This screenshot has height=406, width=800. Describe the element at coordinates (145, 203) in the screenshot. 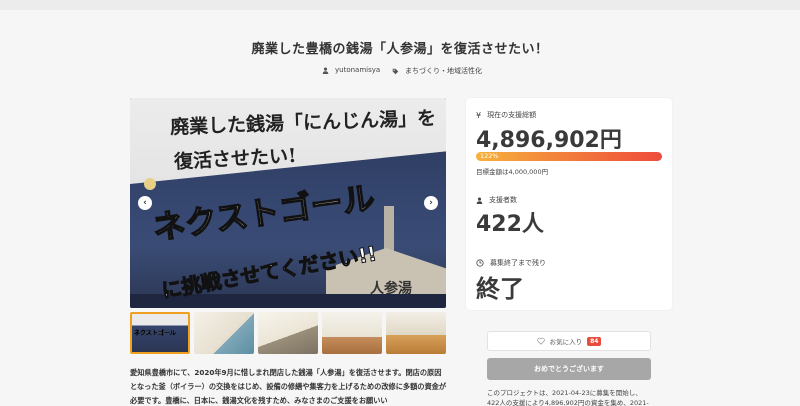

I see `carousel-prev-button: ‹` at that location.